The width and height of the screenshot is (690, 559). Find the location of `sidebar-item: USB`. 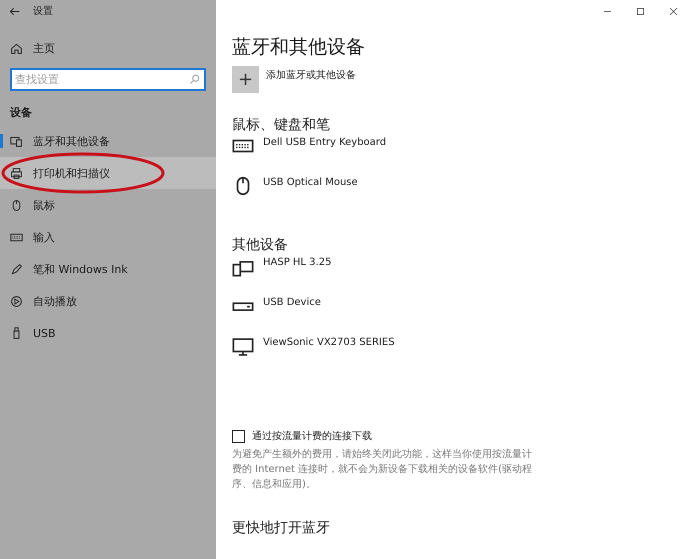

sidebar-item: USB is located at coordinates (108, 333).